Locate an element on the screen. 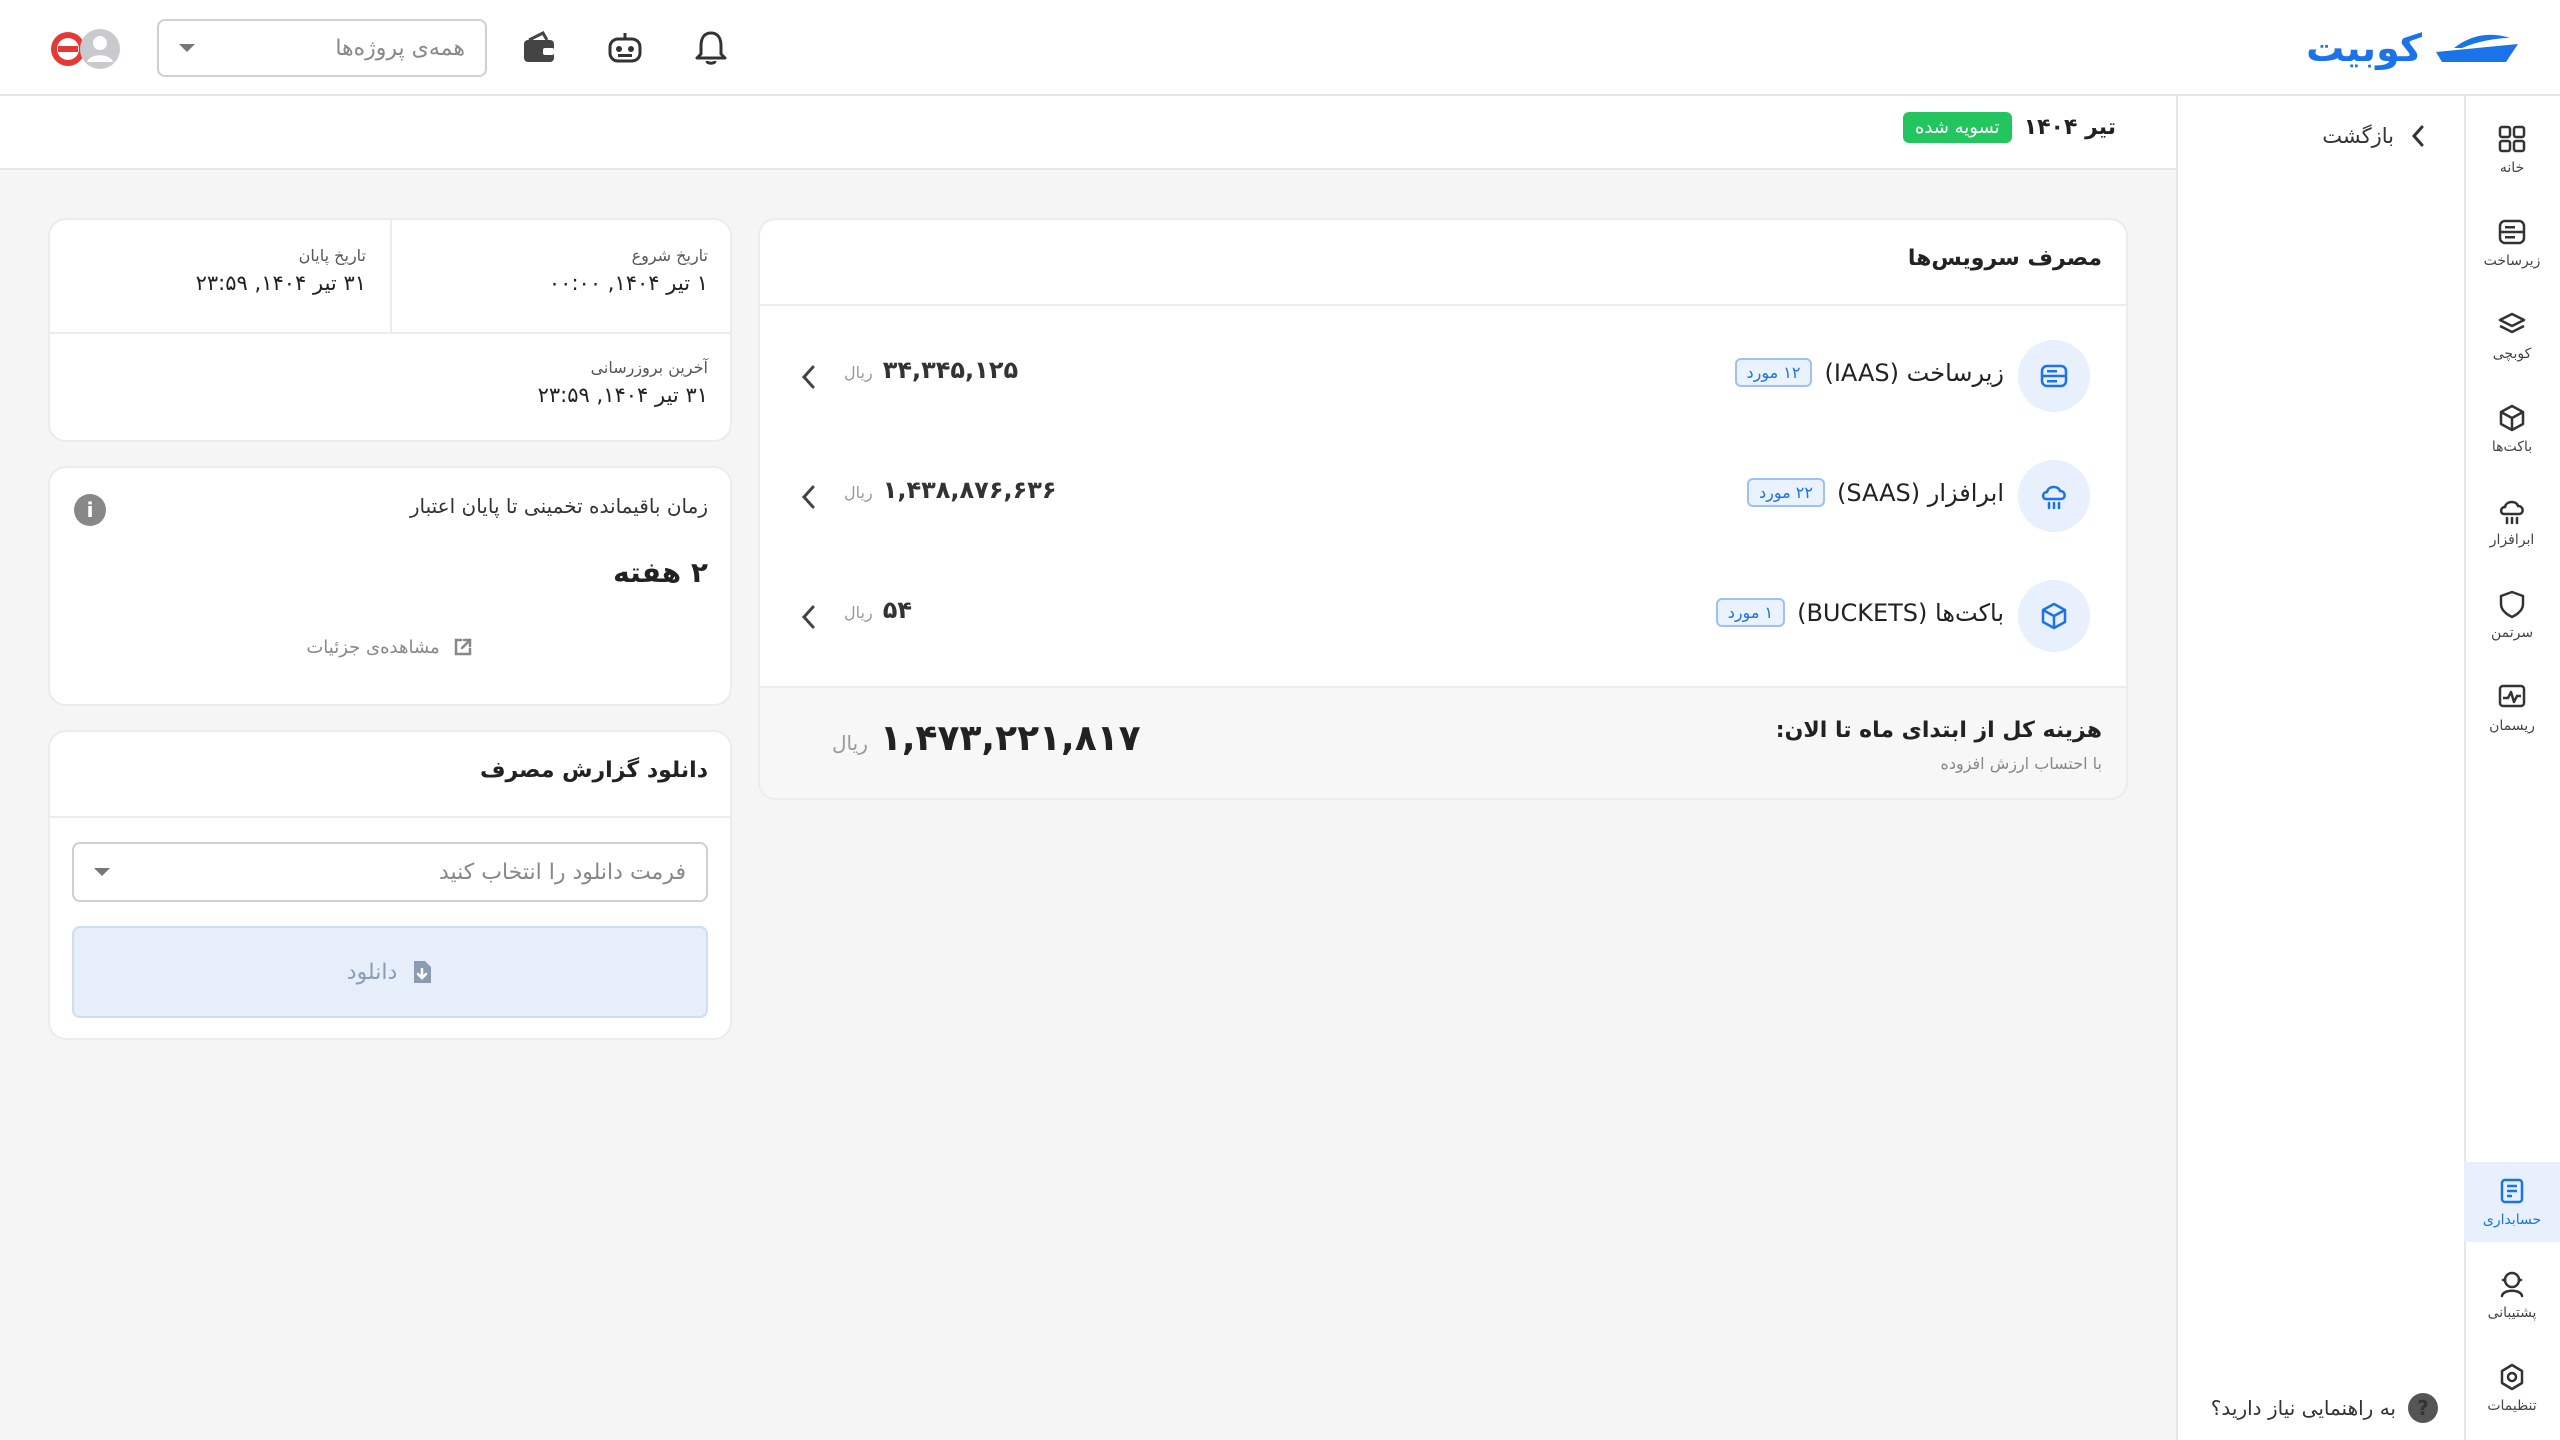  monitor-icon is located at coordinates (2512, 696).